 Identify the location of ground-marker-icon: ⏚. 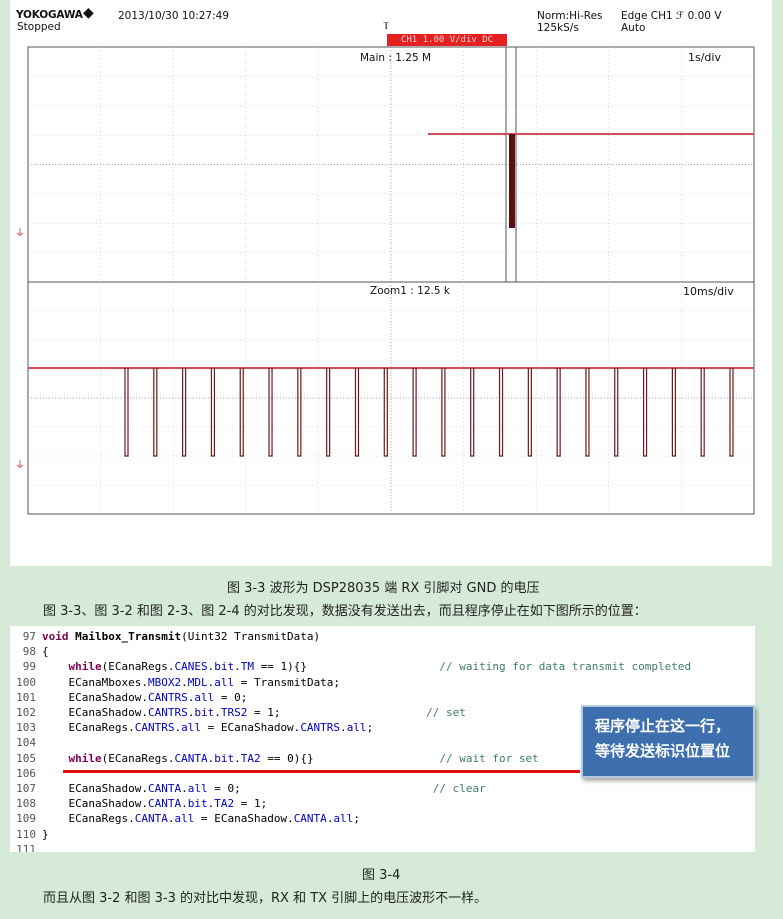
(20, 233).